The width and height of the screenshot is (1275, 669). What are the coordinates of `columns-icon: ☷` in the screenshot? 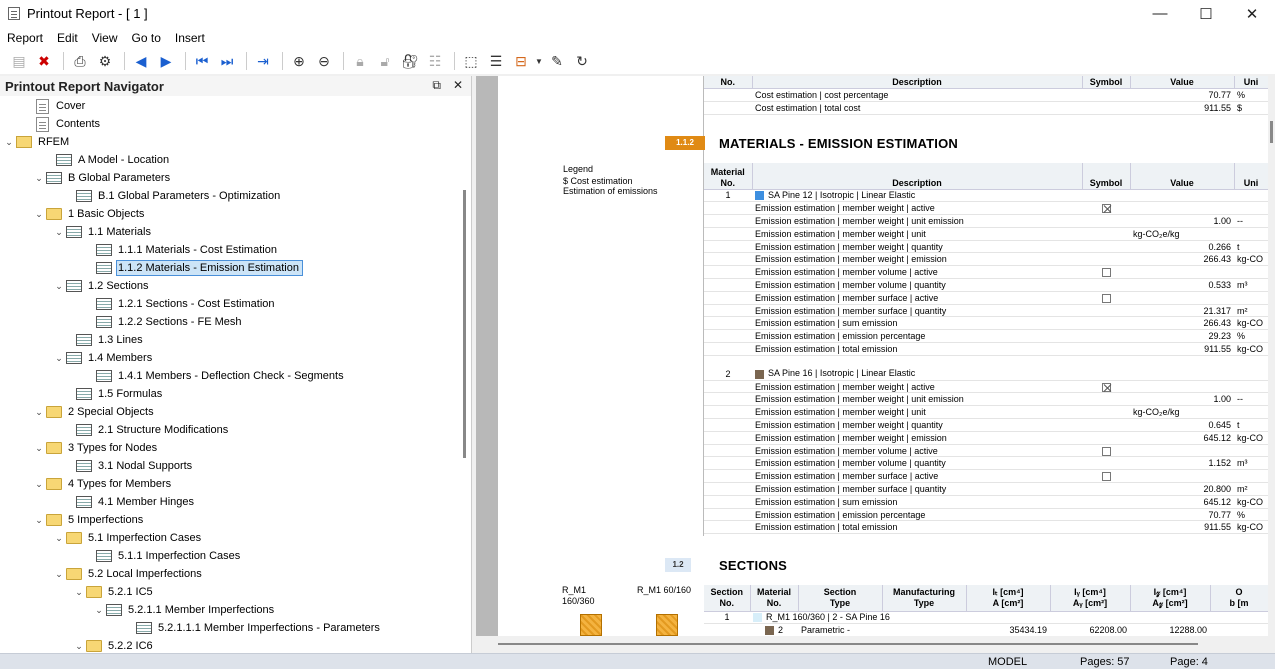 It's located at (435, 61).